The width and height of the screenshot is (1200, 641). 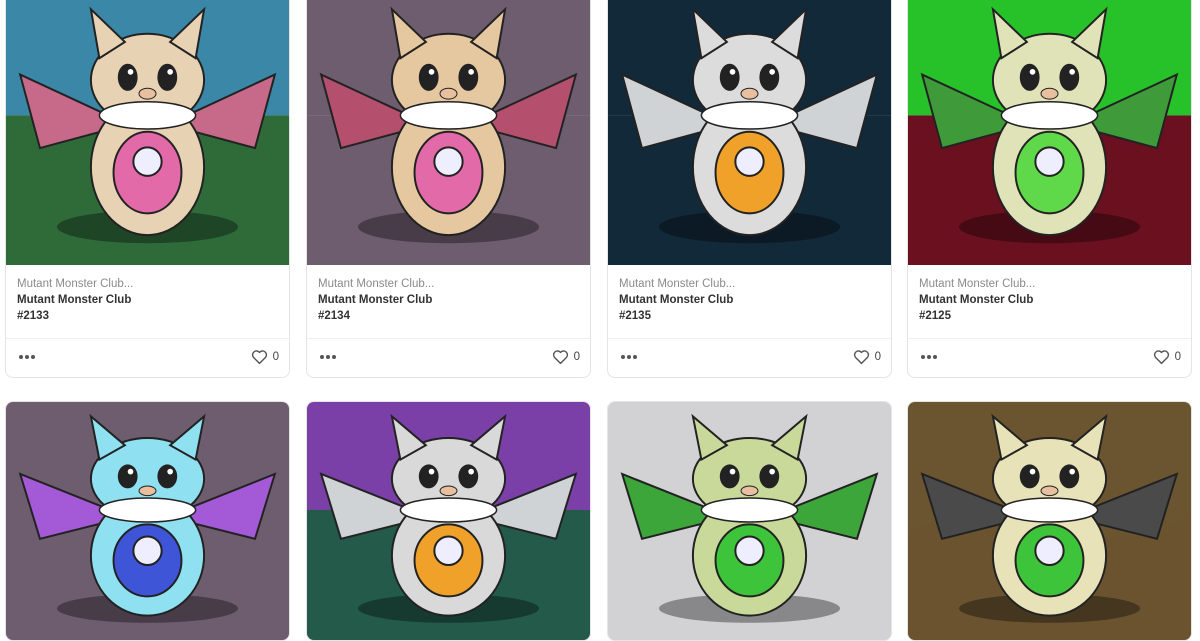 I want to click on nft-number: #2135, so click(x=635, y=316).